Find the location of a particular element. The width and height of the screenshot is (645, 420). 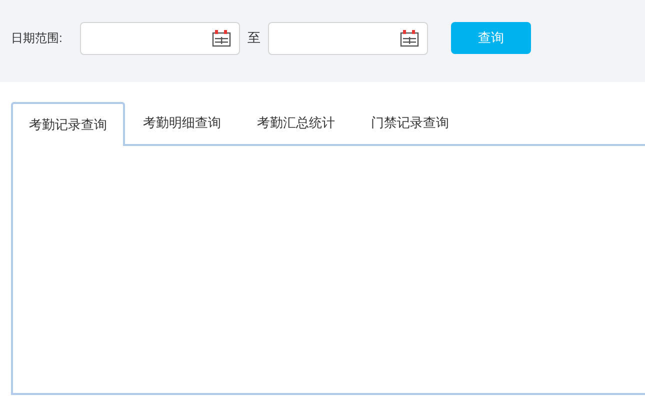

separator-text: 至 is located at coordinates (254, 38).